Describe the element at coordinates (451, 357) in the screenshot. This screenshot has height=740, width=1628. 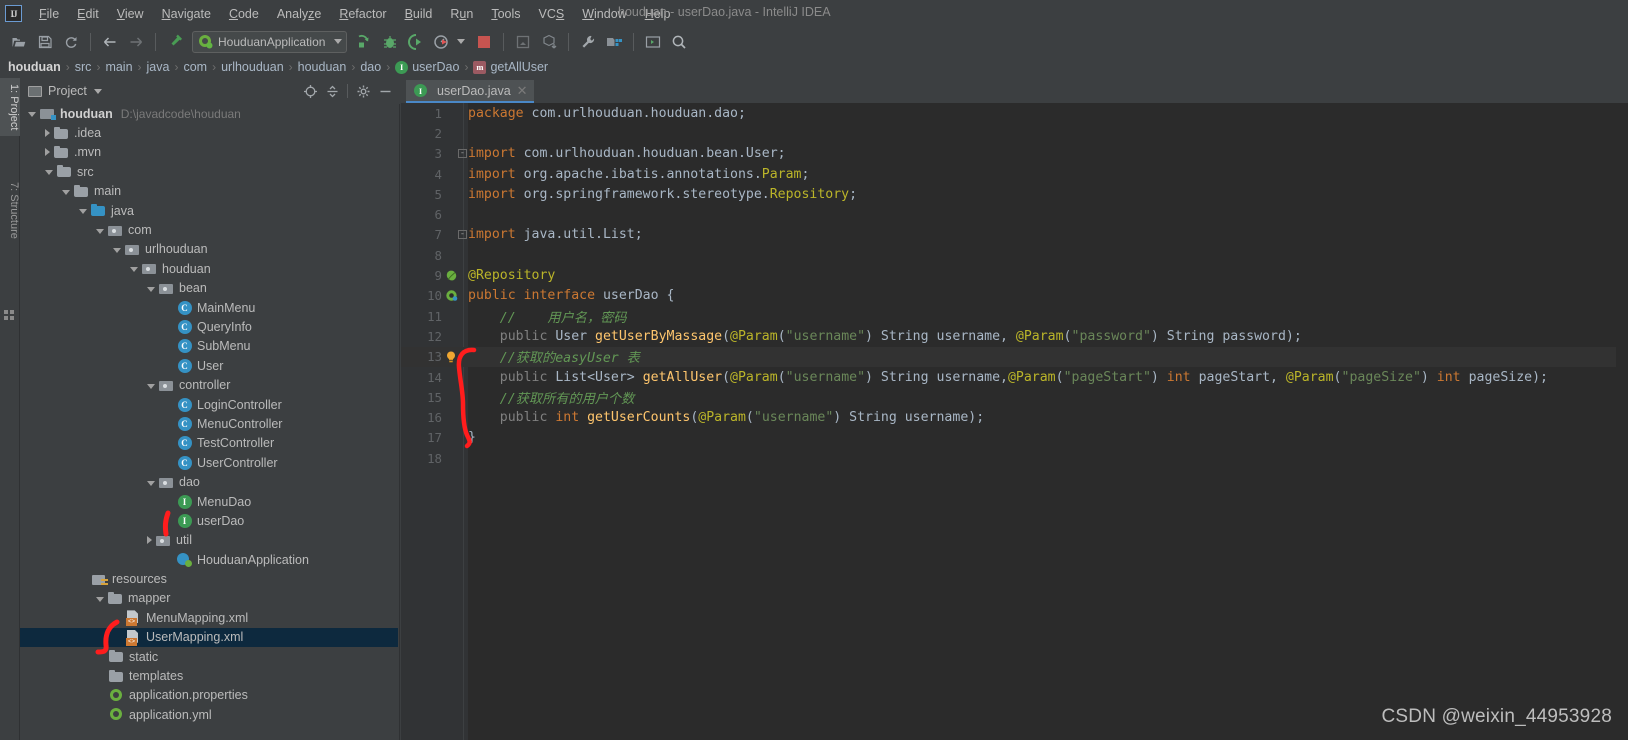
I see `intention-bulb-icon` at that location.